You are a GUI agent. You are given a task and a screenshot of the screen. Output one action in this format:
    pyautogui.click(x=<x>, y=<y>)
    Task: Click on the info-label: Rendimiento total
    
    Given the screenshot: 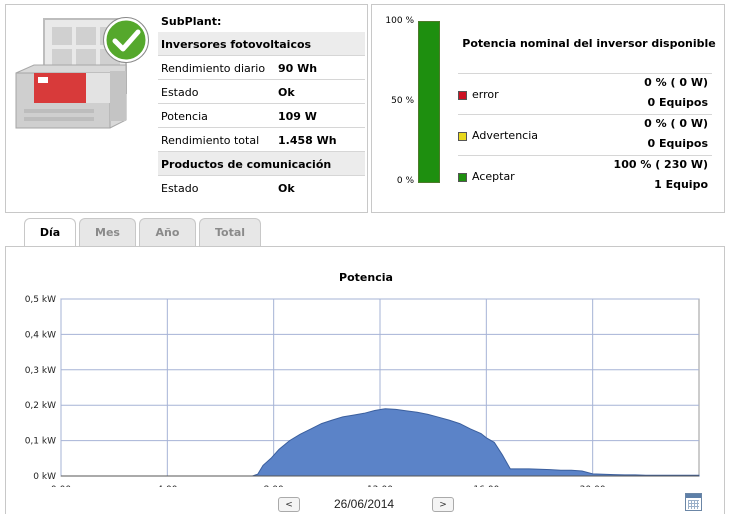 What is the action you would take?
    pyautogui.click(x=210, y=140)
    